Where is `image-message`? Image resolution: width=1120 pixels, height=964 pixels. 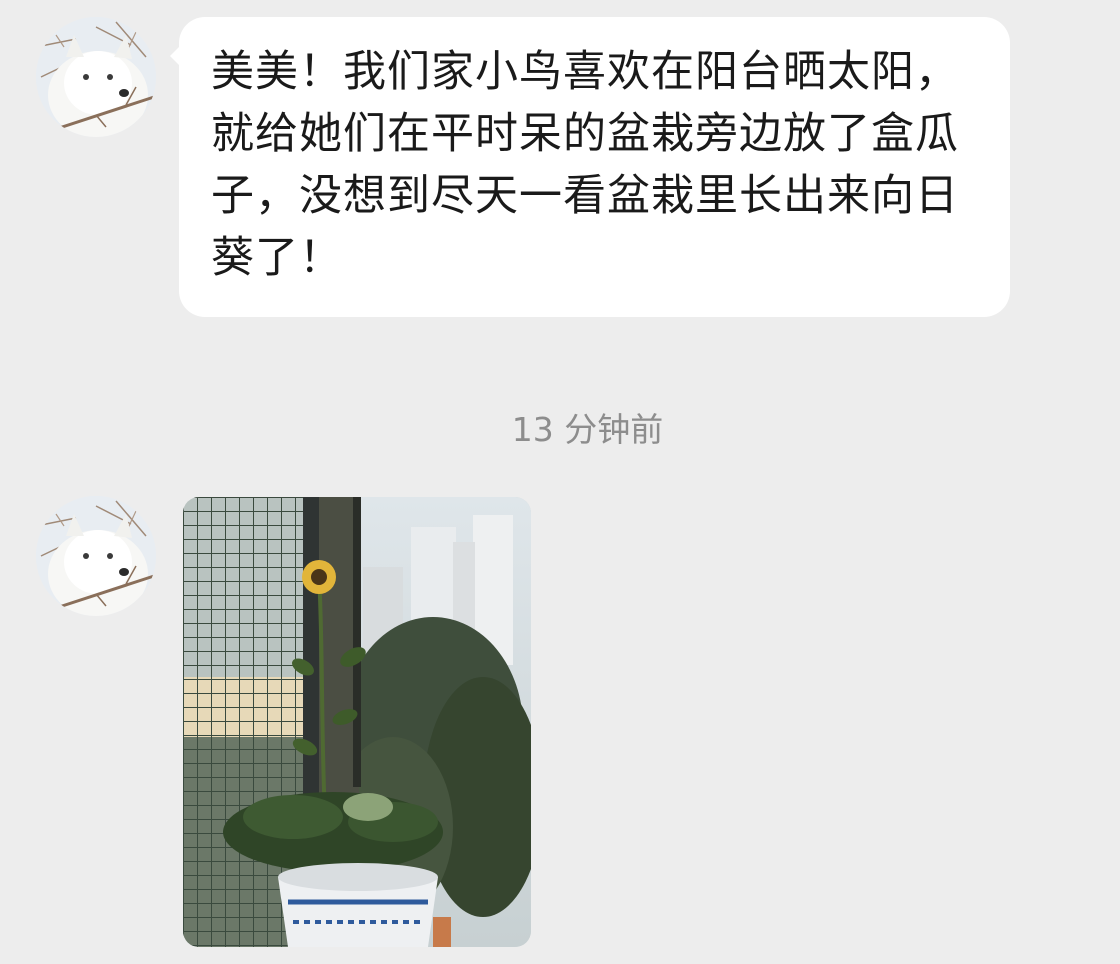
image-message is located at coordinates (357, 722).